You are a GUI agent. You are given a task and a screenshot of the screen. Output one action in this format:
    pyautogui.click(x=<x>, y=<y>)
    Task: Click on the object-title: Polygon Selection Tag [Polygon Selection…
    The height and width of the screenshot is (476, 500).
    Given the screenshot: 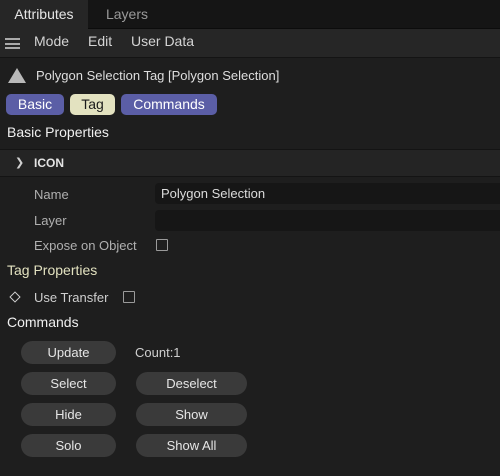 What is the action you would take?
    pyautogui.click(x=158, y=75)
    